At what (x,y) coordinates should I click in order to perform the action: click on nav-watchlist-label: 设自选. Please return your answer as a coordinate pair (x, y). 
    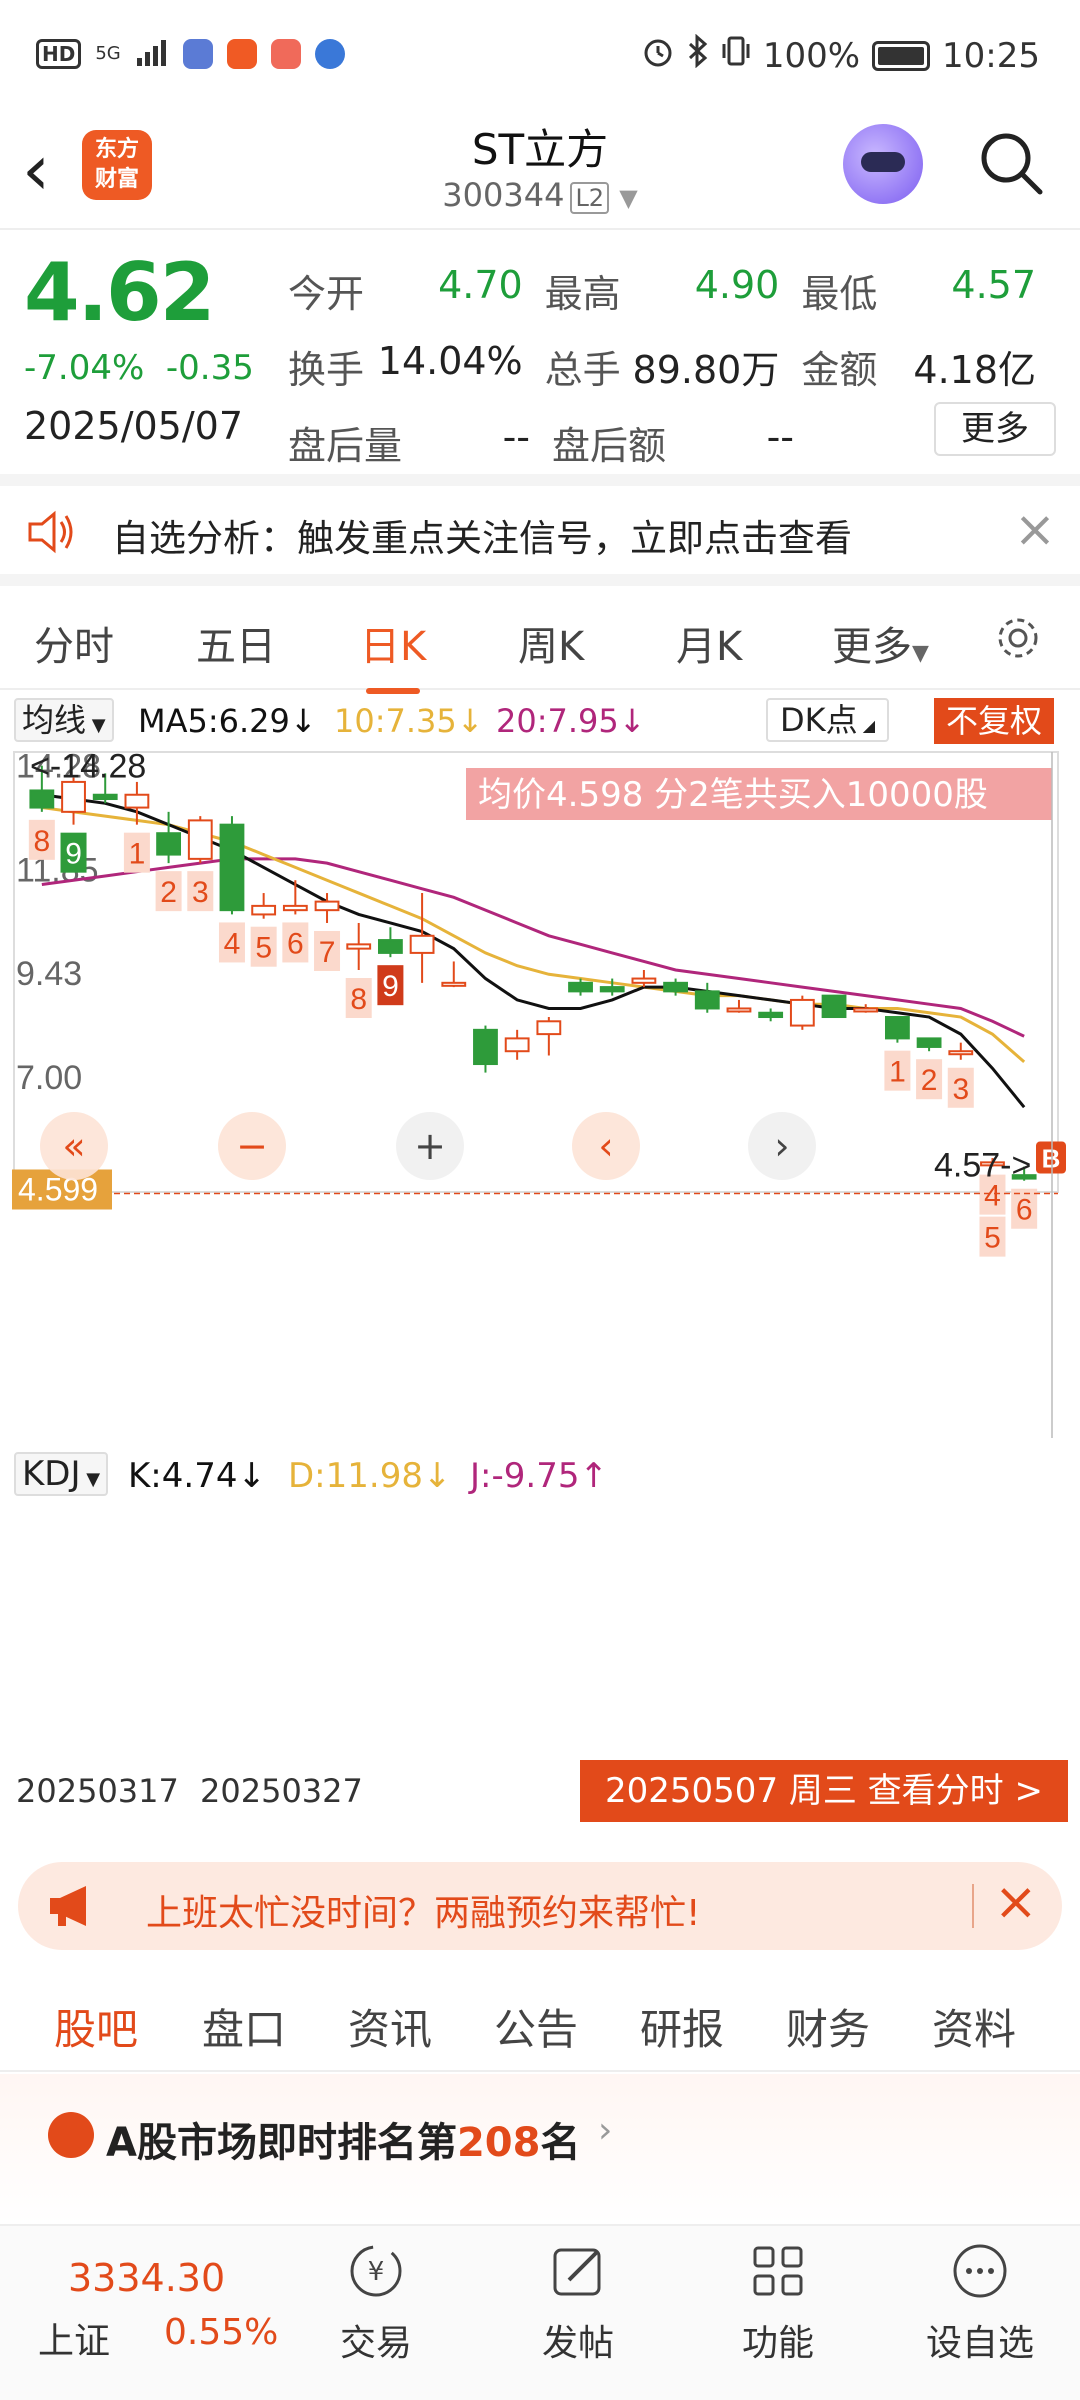
    Looking at the image, I should click on (979, 2343).